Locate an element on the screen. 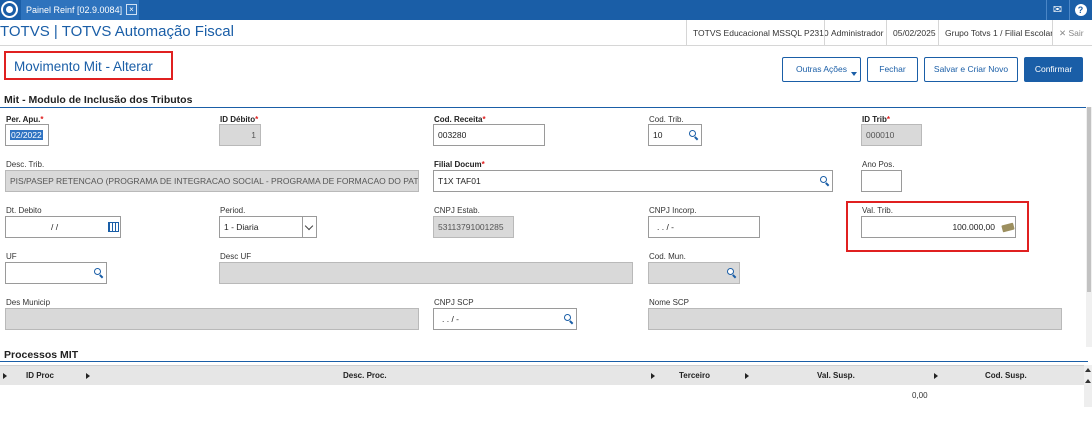  col-id-proc: ID Proc is located at coordinates (40, 376).